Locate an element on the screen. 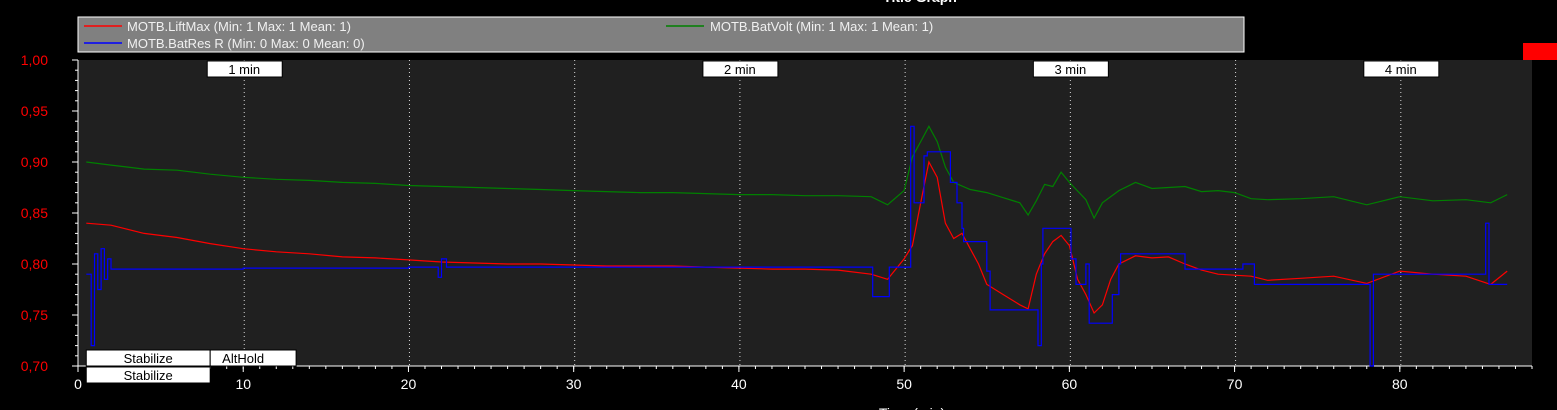 This screenshot has width=1557, height=410. x-tick-label: 20 is located at coordinates (409, 384).